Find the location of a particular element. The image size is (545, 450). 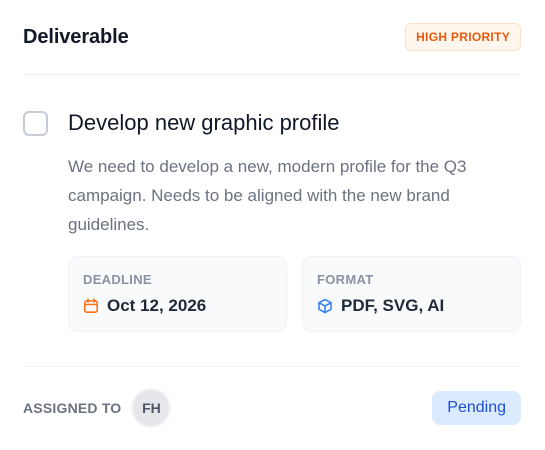

deadline-box: DEADLINE Oct 12, 2026 is located at coordinates (177, 294).